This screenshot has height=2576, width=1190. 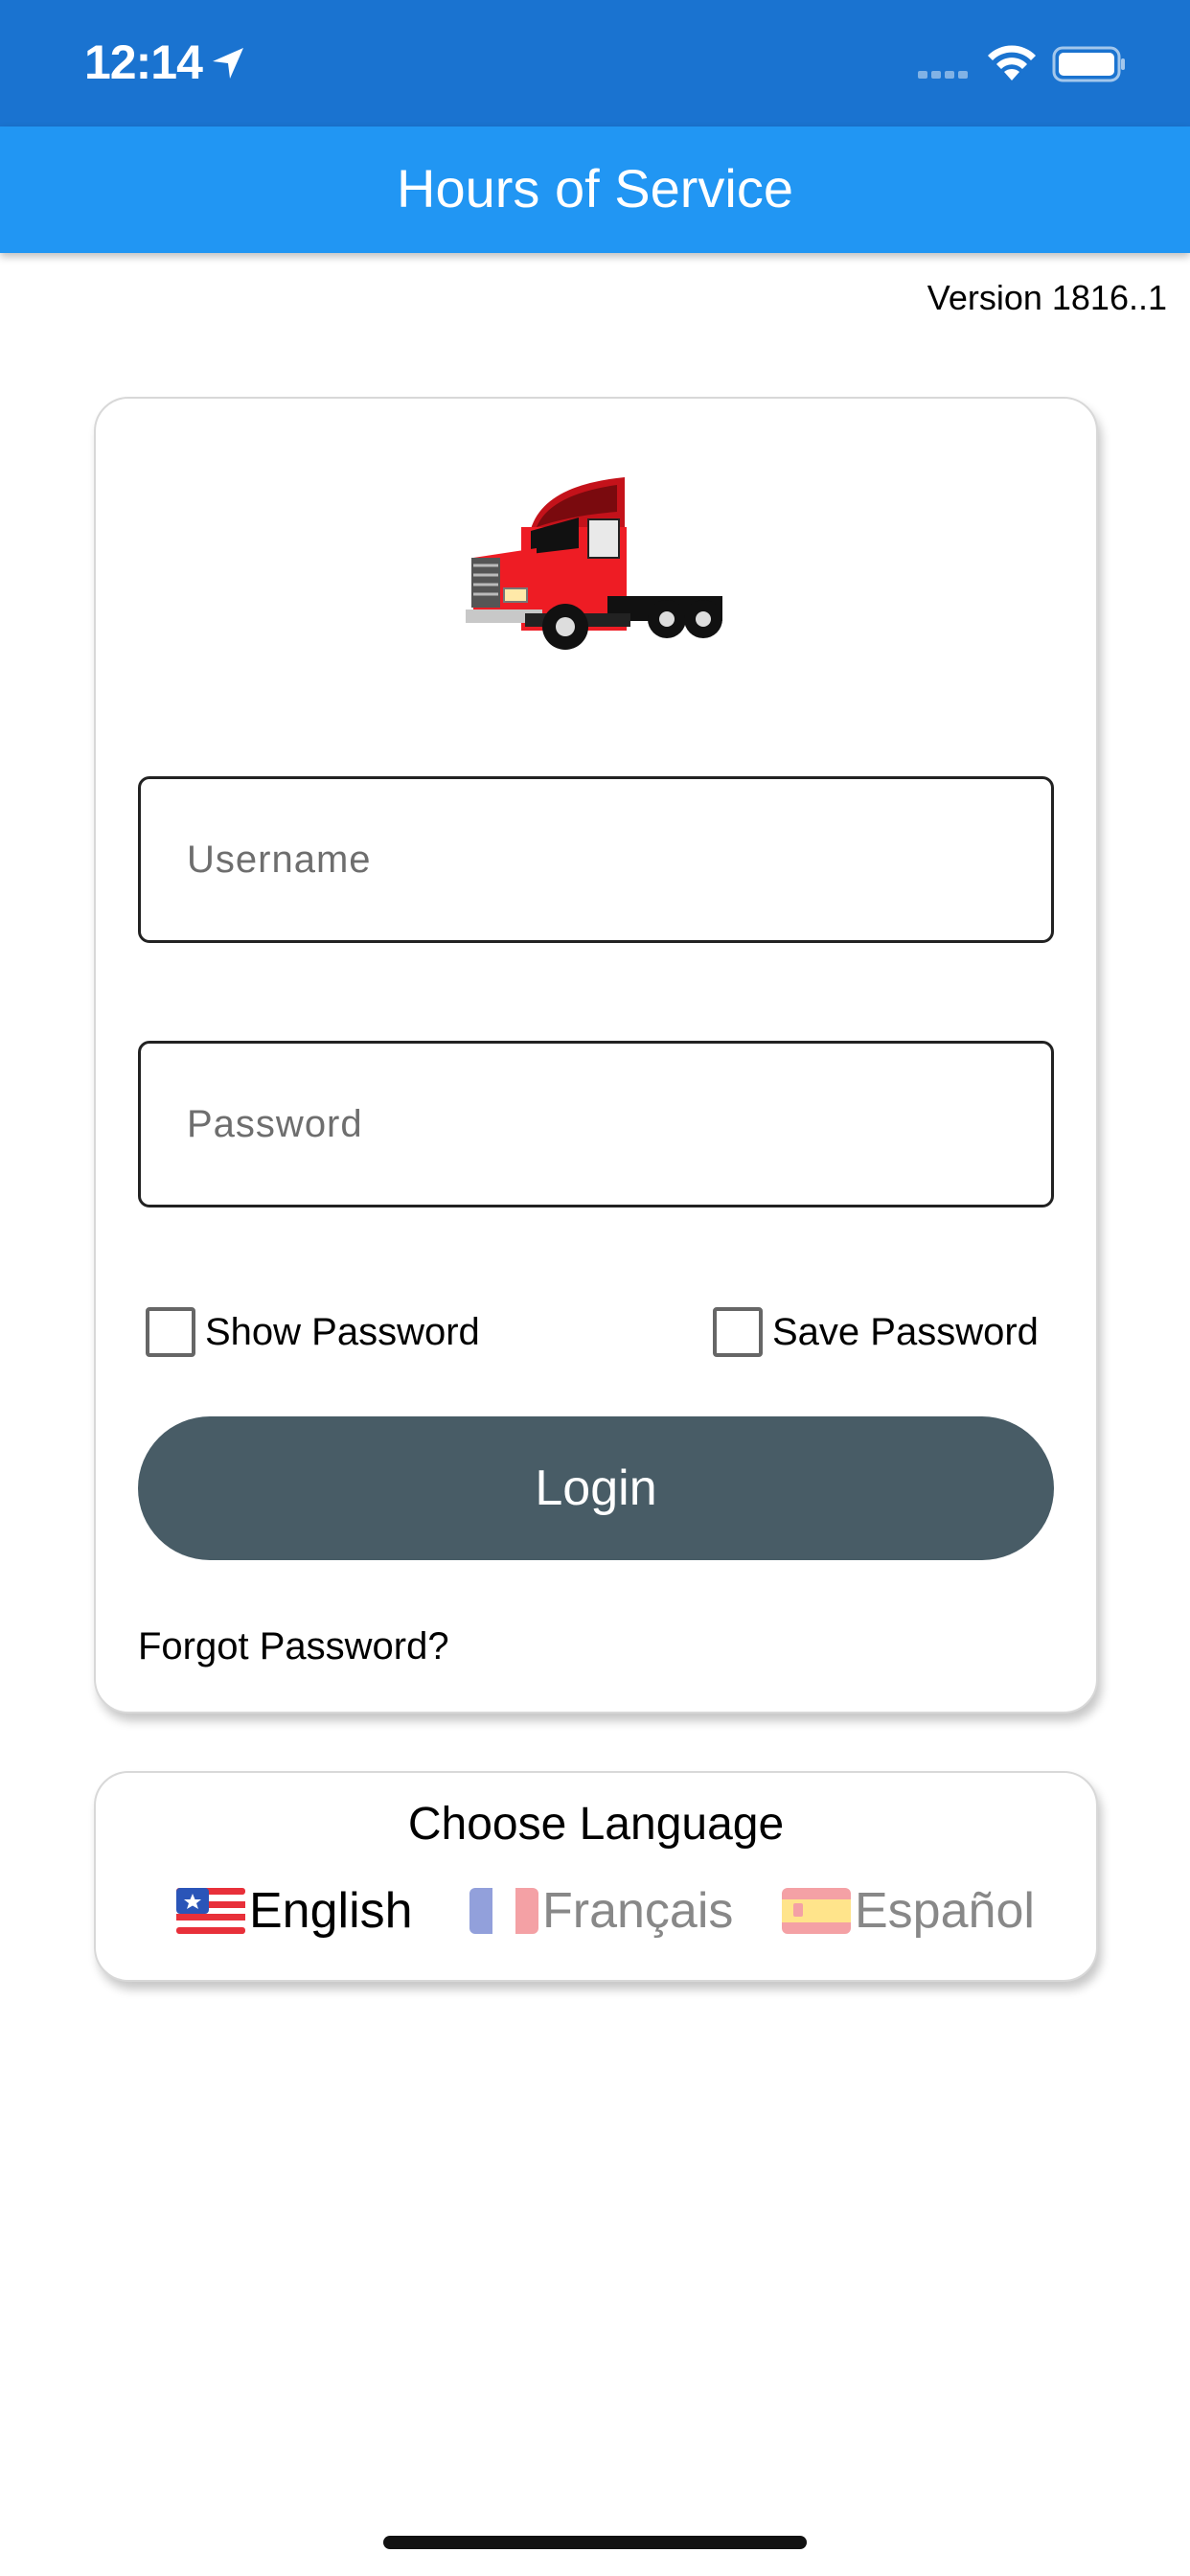 What do you see at coordinates (1012, 63) in the screenshot?
I see `wifi-icon` at bounding box center [1012, 63].